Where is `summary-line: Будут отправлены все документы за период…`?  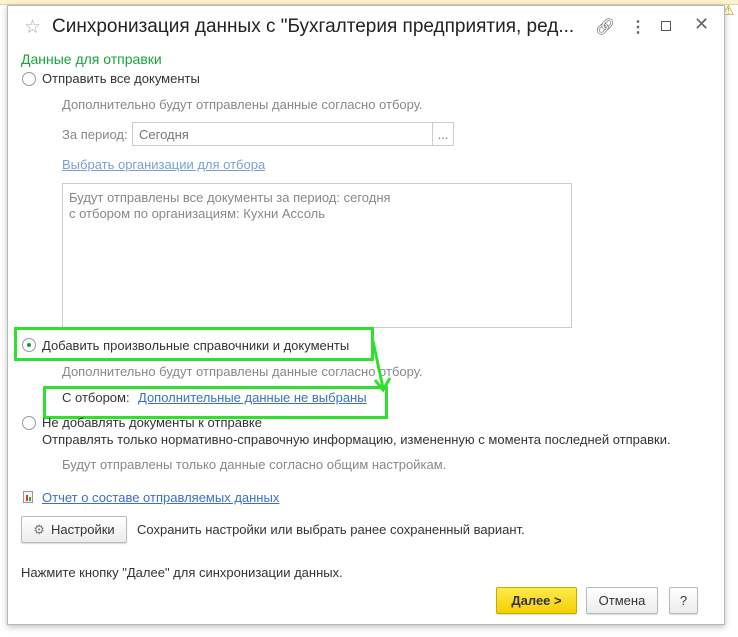
summary-line: Будут отправлены все документы за период… is located at coordinates (230, 197).